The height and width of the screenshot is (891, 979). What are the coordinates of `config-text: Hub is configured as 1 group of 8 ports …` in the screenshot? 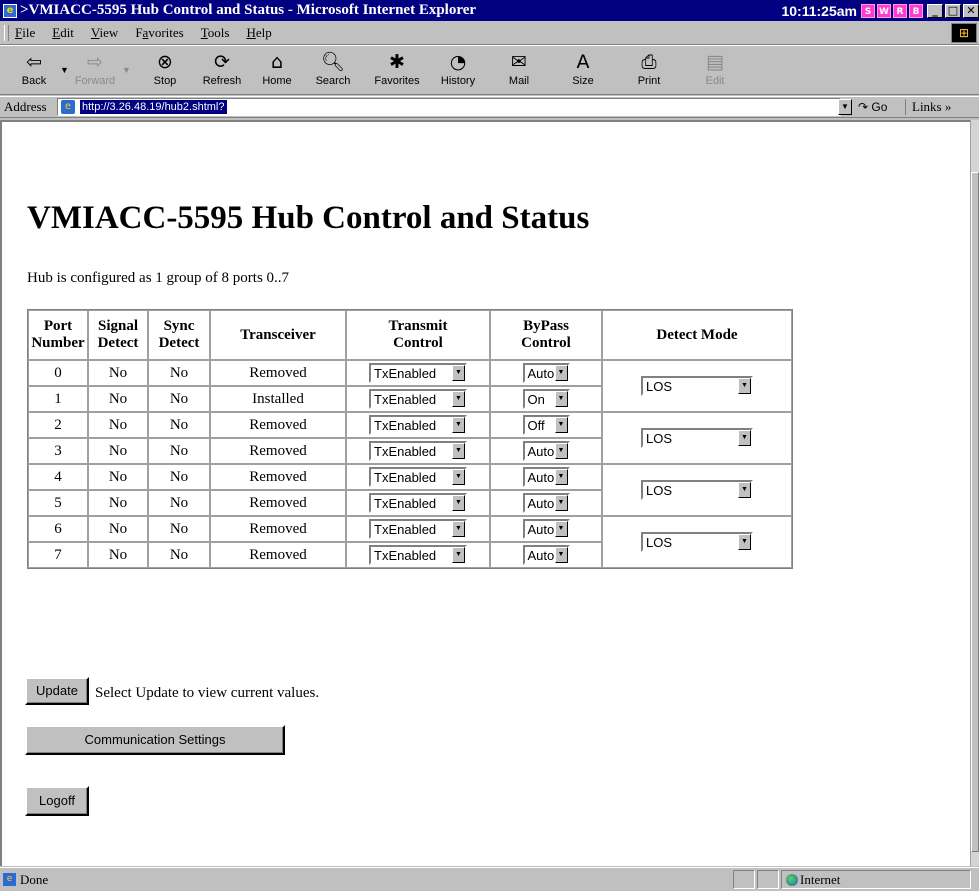 It's located at (158, 278).